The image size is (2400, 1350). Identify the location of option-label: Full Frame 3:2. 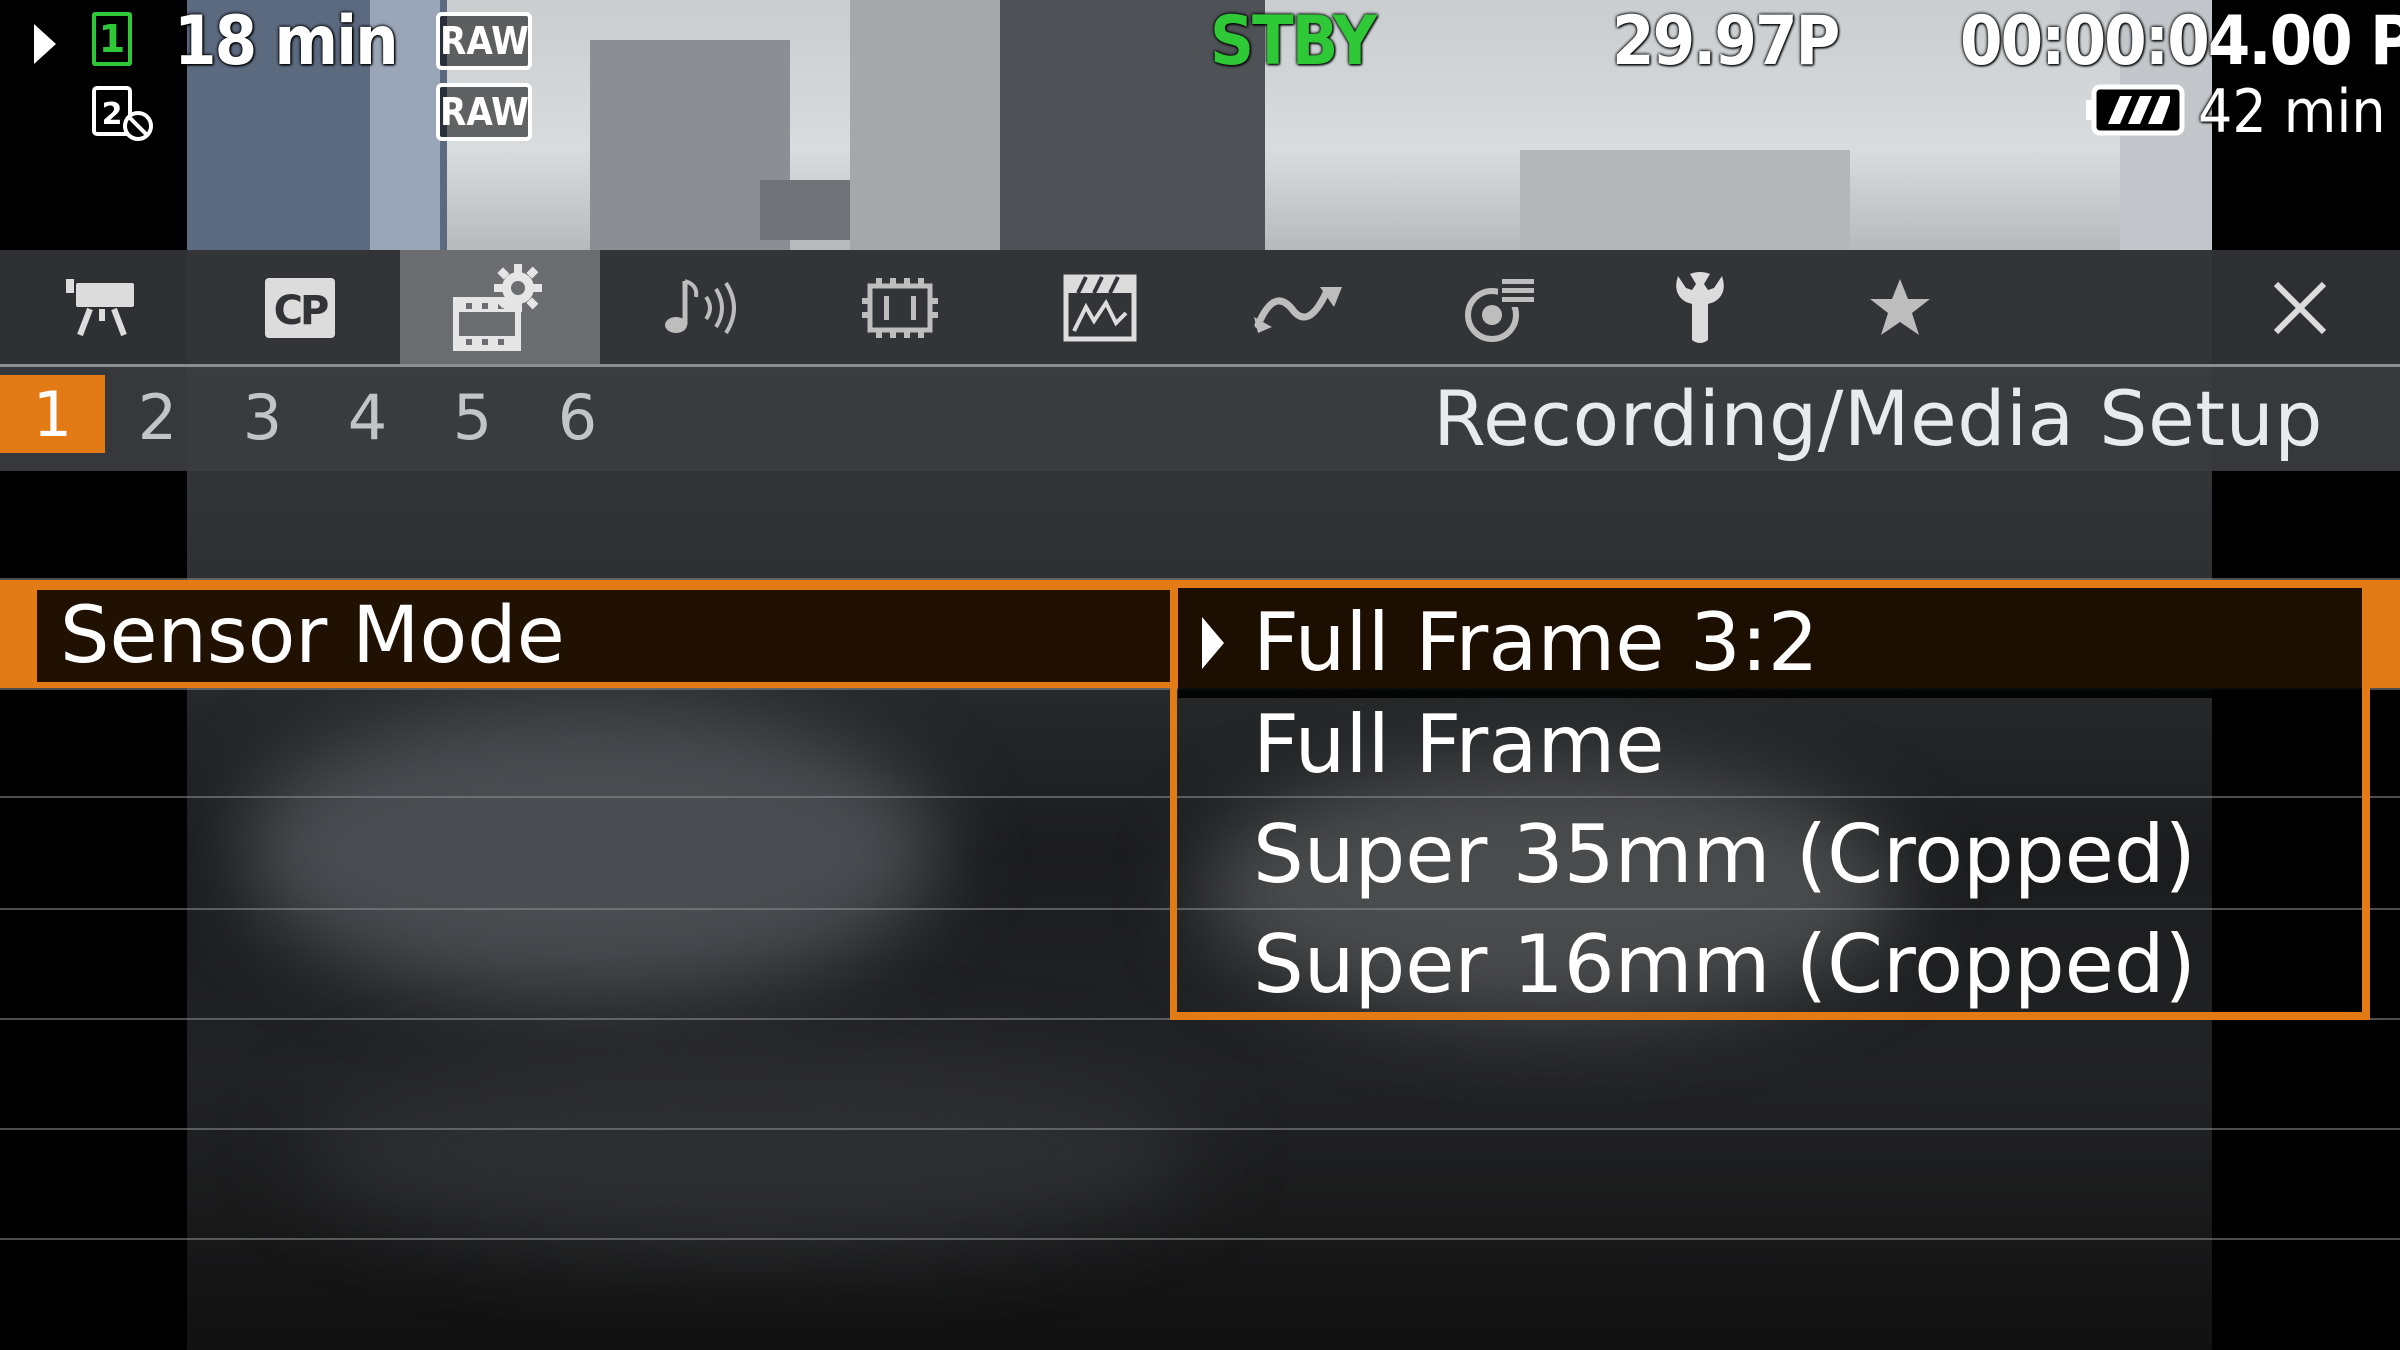
(1536, 642).